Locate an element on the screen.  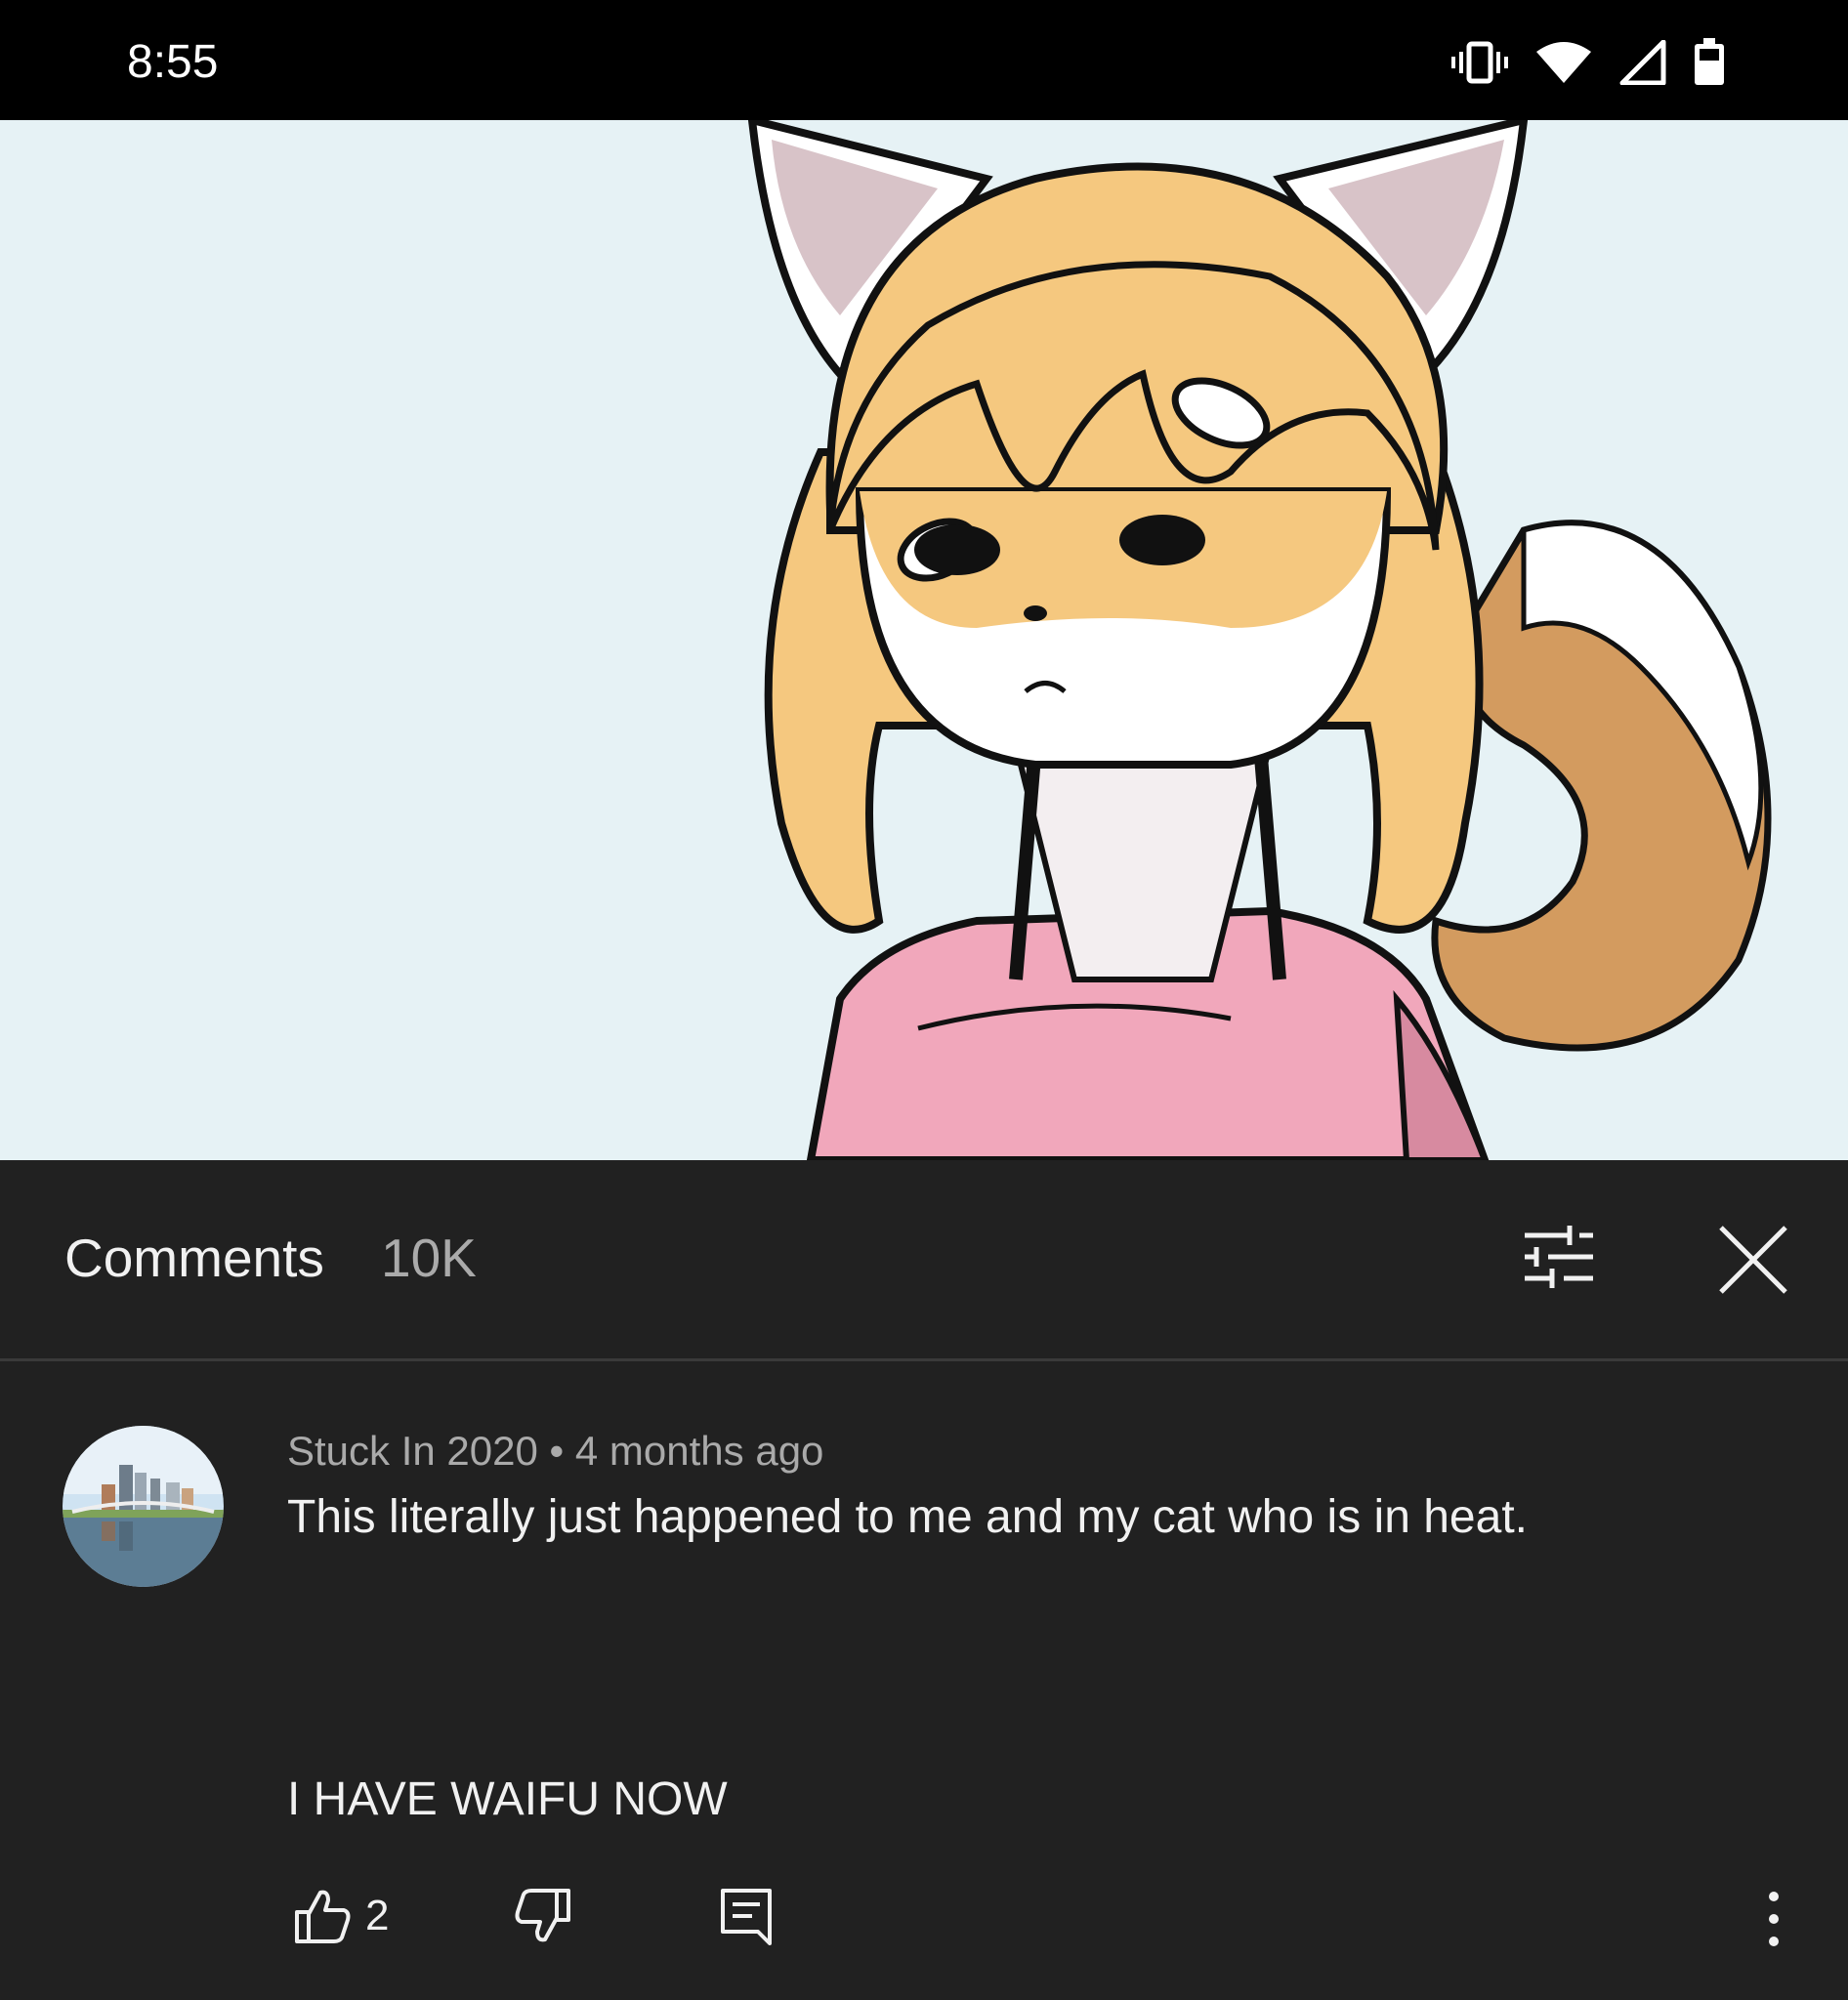
comment-meta: Stuck In 2020 • 4 months ago is located at coordinates (555, 1451).